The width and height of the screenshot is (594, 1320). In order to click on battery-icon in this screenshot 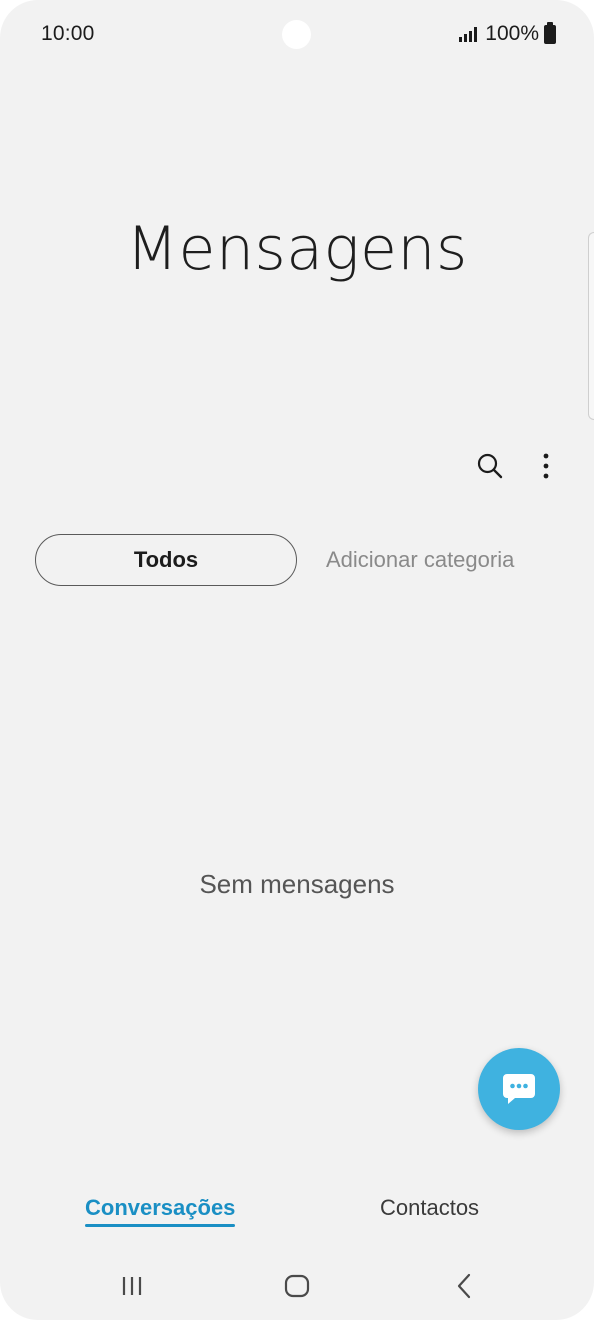, I will do `click(550, 32)`.